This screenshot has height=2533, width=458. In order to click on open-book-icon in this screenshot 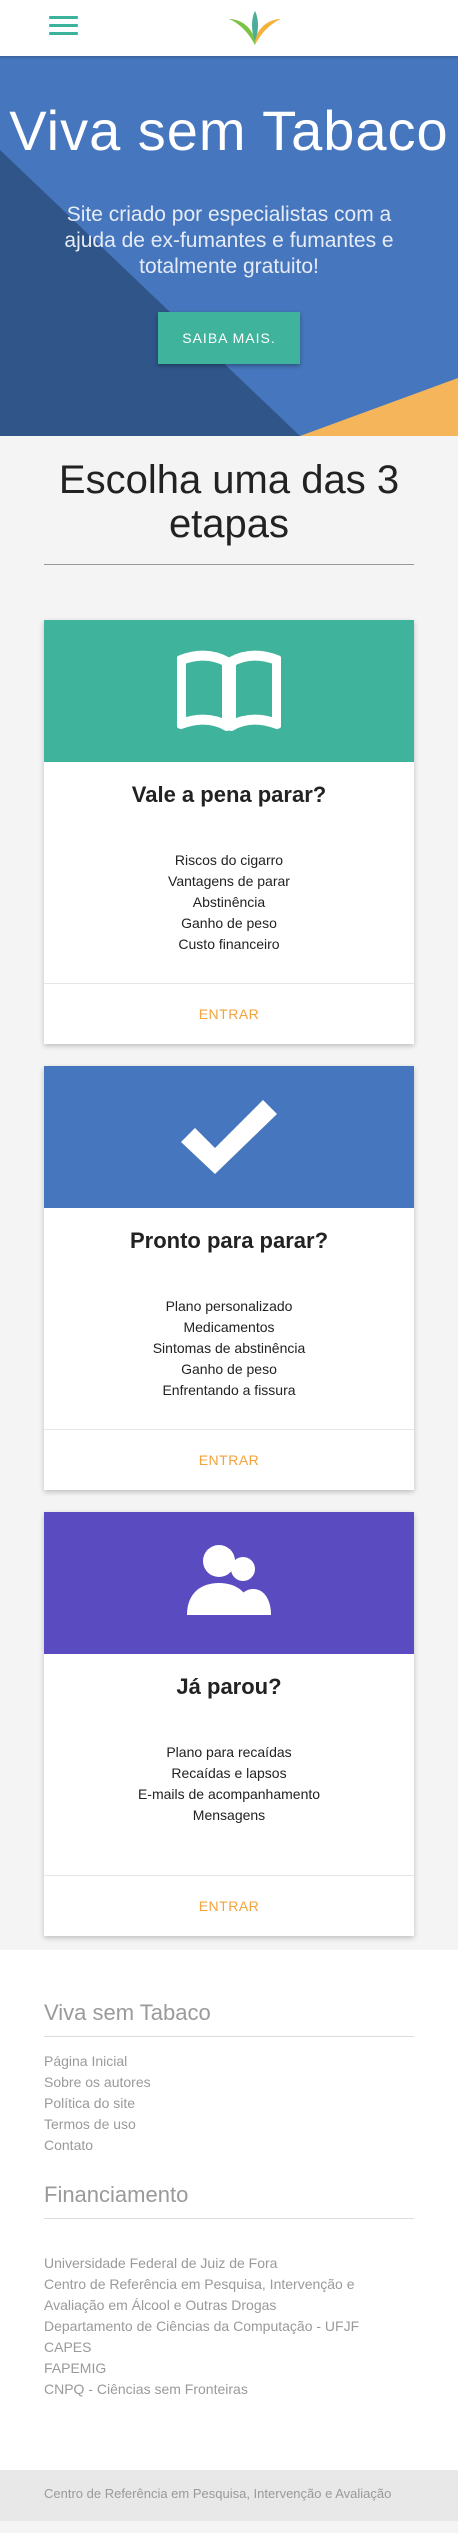, I will do `click(229, 690)`.